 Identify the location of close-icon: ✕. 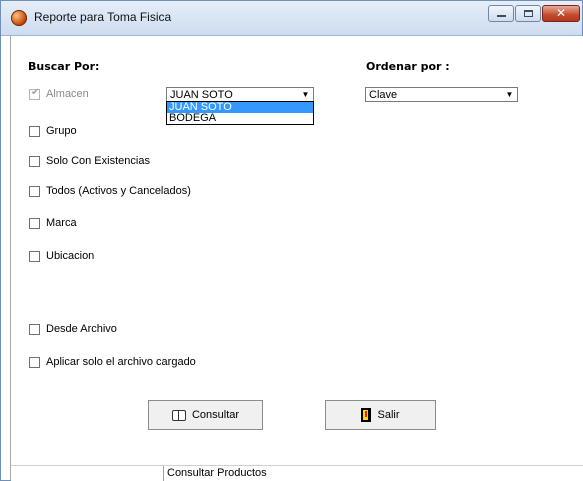
(561, 13).